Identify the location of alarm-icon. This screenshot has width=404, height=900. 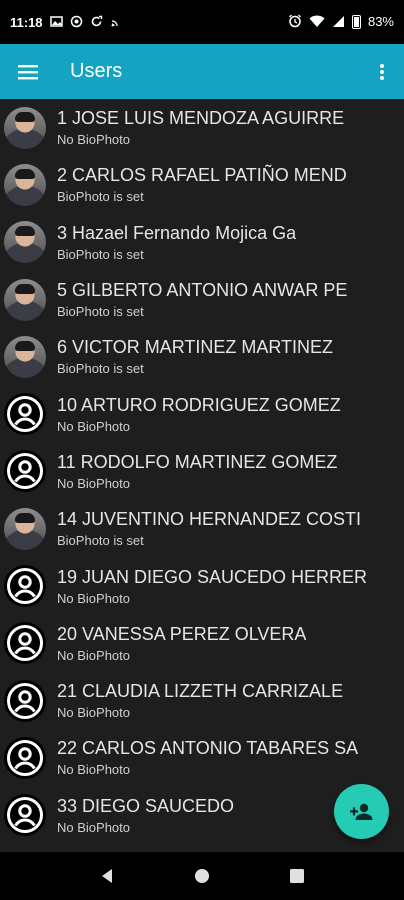
(295, 22).